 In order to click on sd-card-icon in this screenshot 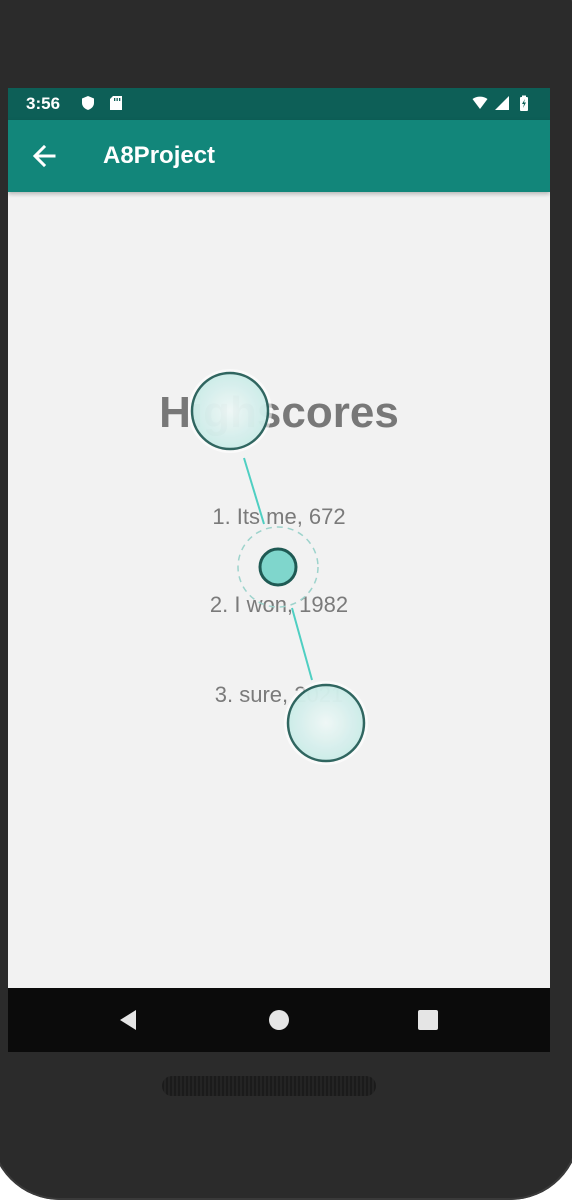, I will do `click(116, 103)`.